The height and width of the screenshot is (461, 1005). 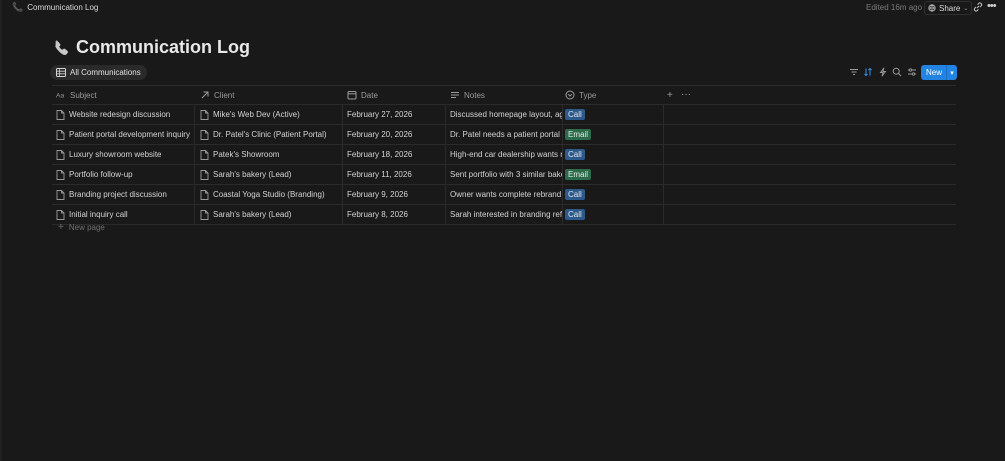 I want to click on cell-date: February 18, 2026, so click(x=397, y=154).